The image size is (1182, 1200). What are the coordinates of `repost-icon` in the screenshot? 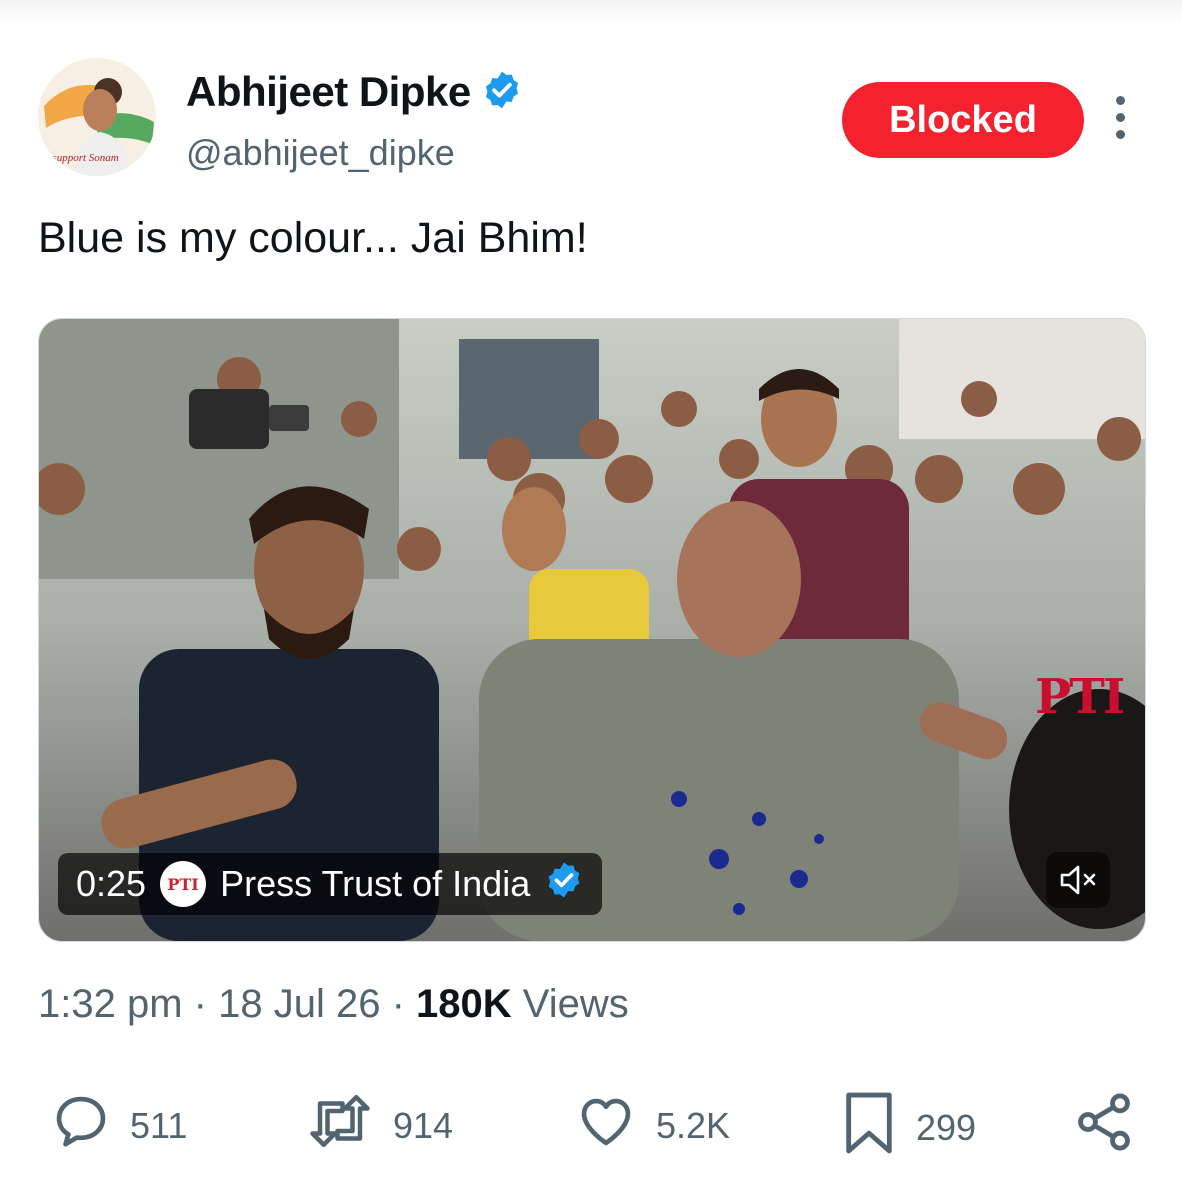 It's located at (340, 1125).